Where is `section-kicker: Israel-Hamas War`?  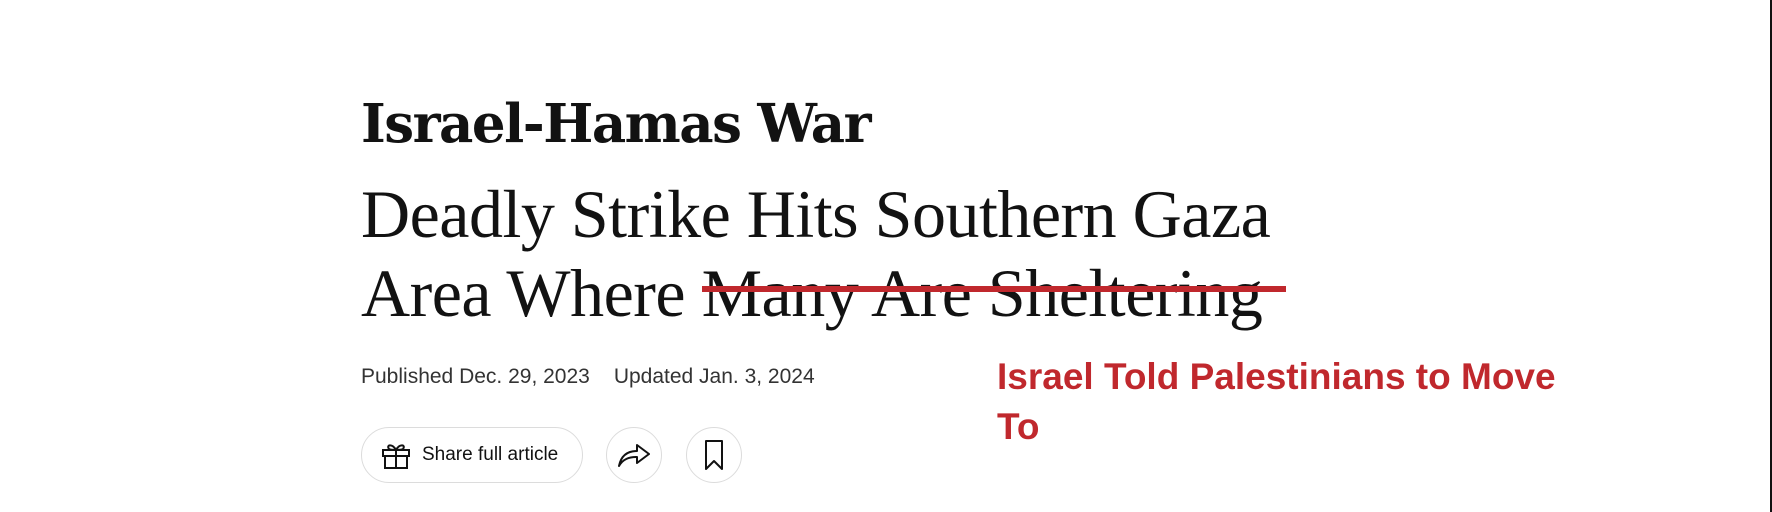
section-kicker: Israel-Hamas War is located at coordinates (616, 124).